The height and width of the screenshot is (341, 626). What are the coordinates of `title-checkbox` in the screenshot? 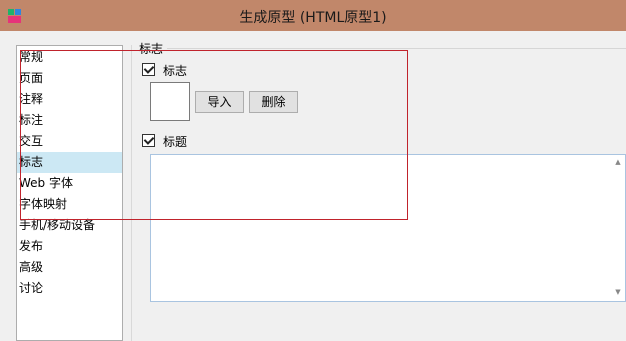 It's located at (148, 140).